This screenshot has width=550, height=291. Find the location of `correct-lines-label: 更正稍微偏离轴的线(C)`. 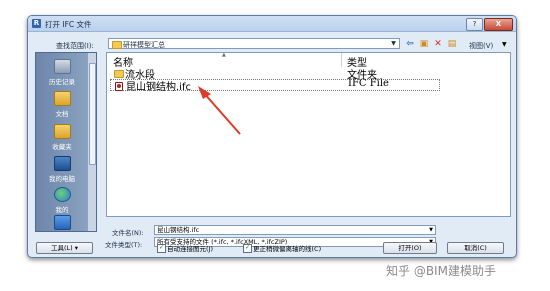

correct-lines-label: 更正稍微偏离轴的线(C) is located at coordinates (287, 249).